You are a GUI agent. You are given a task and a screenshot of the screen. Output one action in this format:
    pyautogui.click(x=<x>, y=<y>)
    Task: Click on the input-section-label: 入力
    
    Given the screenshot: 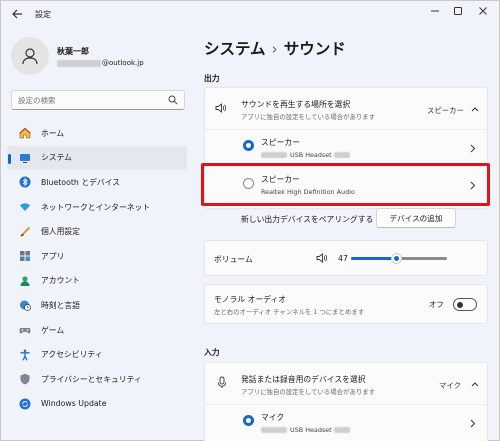 What is the action you would take?
    pyautogui.click(x=212, y=352)
    